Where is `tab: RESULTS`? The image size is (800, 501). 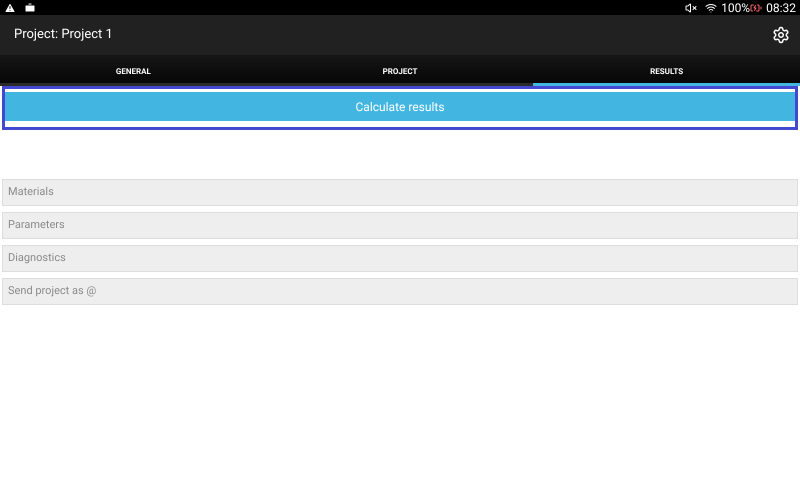
tab: RESULTS is located at coordinates (666, 70).